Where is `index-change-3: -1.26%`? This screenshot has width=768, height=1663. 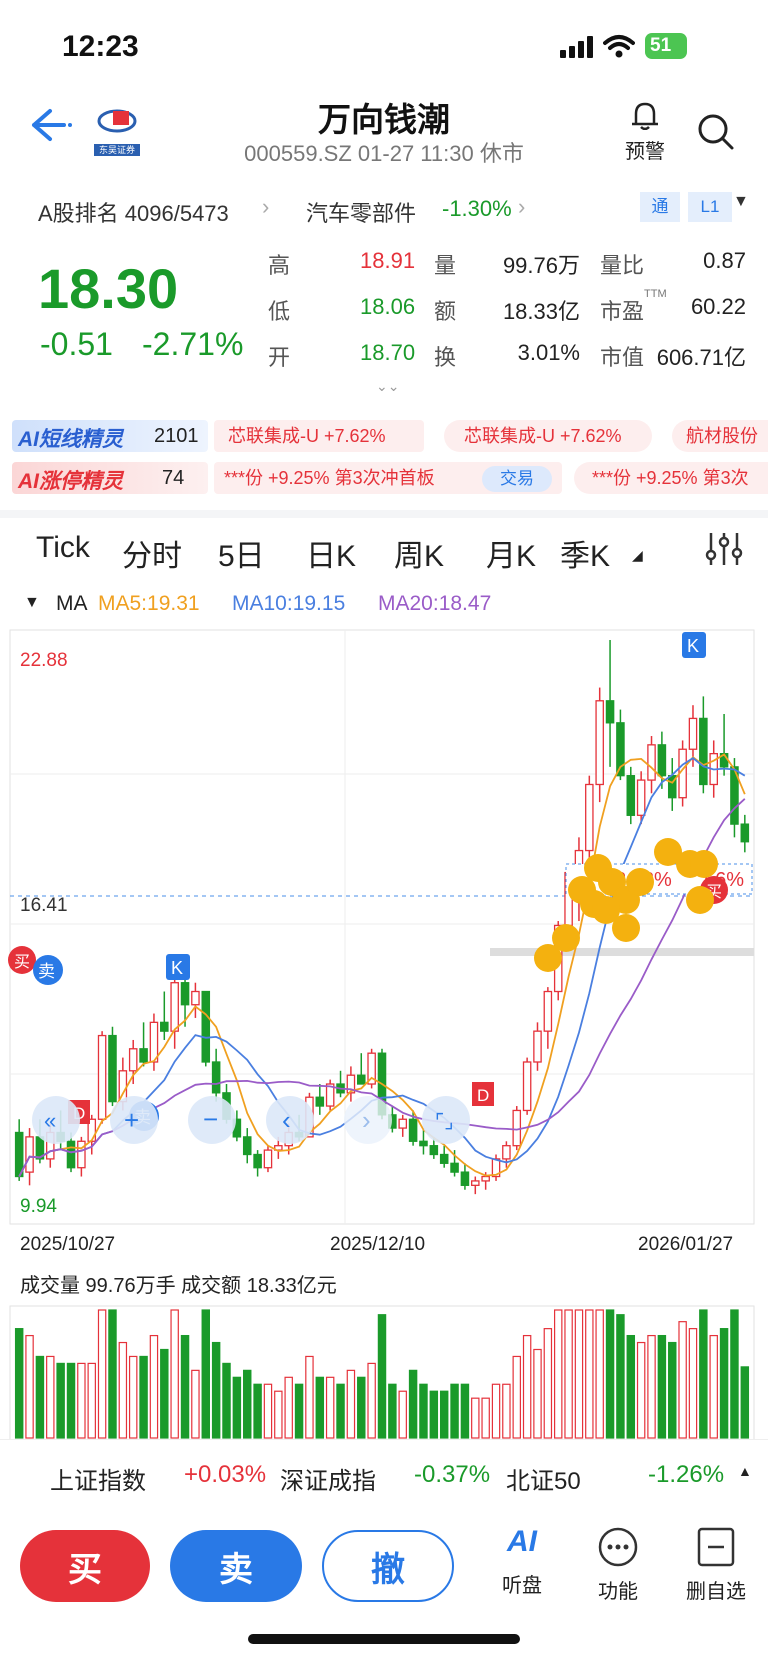
index-change-3: -1.26% is located at coordinates (686, 1474).